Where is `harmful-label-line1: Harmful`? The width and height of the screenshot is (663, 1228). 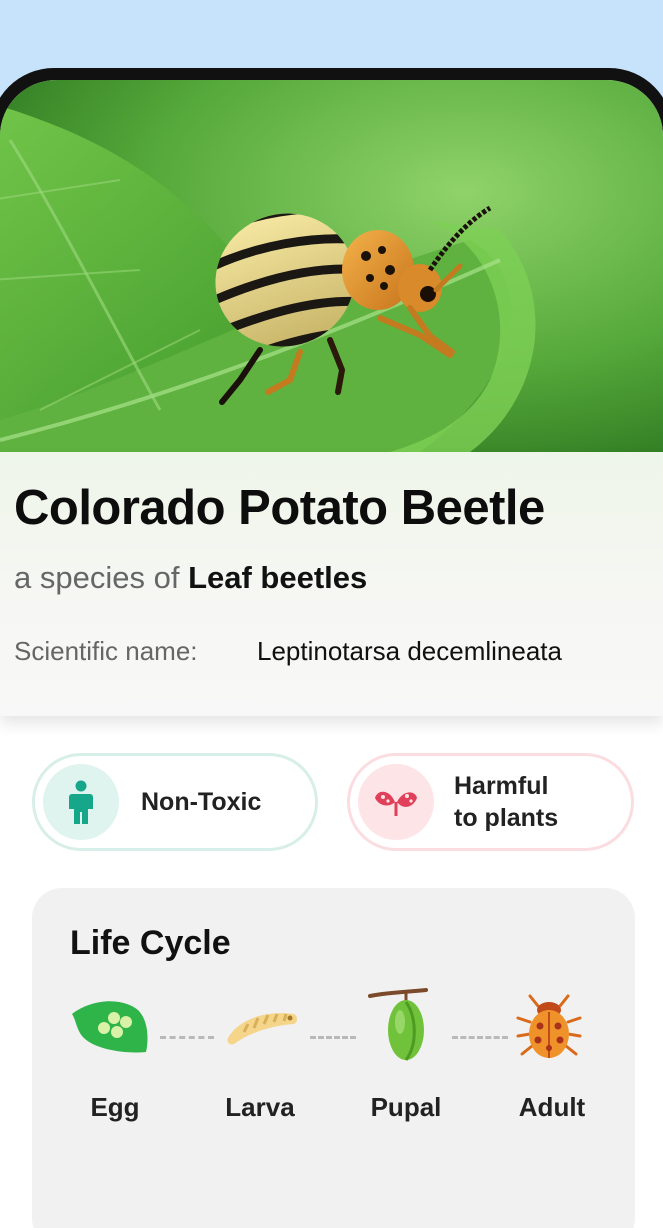 harmful-label-line1: Harmful is located at coordinates (501, 786).